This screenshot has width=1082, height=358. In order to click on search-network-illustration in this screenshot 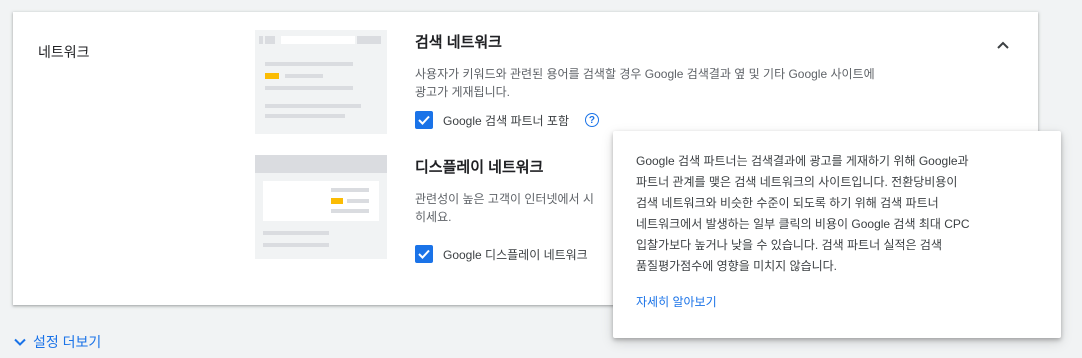, I will do `click(321, 82)`.